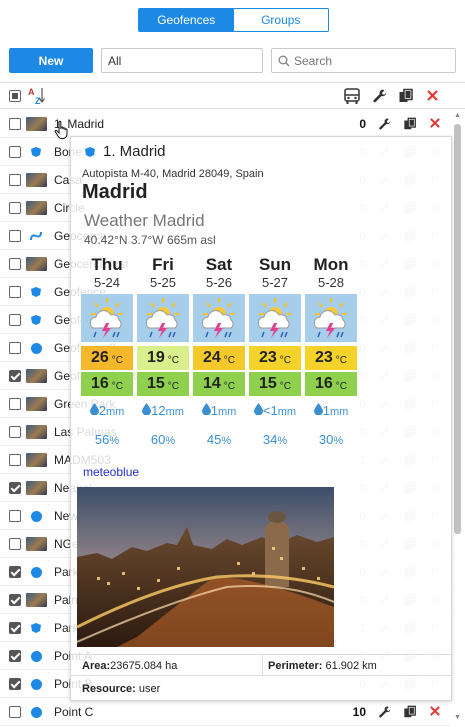 The image size is (465, 727). I want to click on prob-value: 56, so click(102, 439).